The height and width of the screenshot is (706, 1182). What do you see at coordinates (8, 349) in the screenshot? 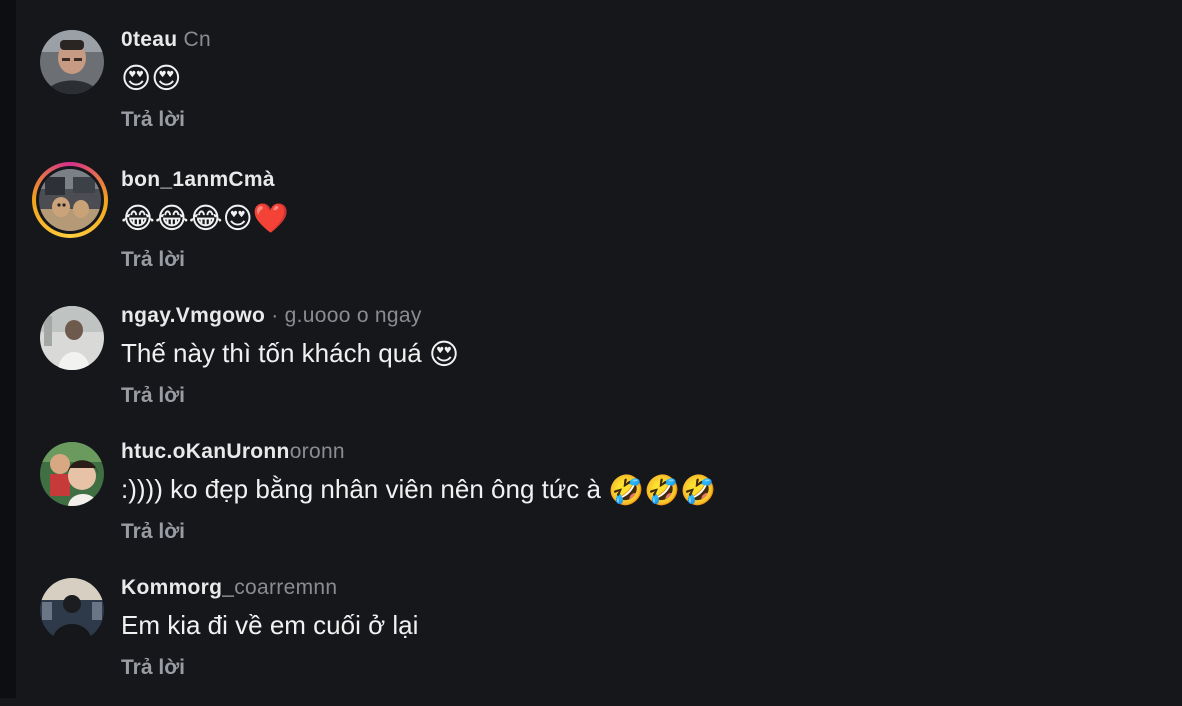
I see `left-rail` at bounding box center [8, 349].